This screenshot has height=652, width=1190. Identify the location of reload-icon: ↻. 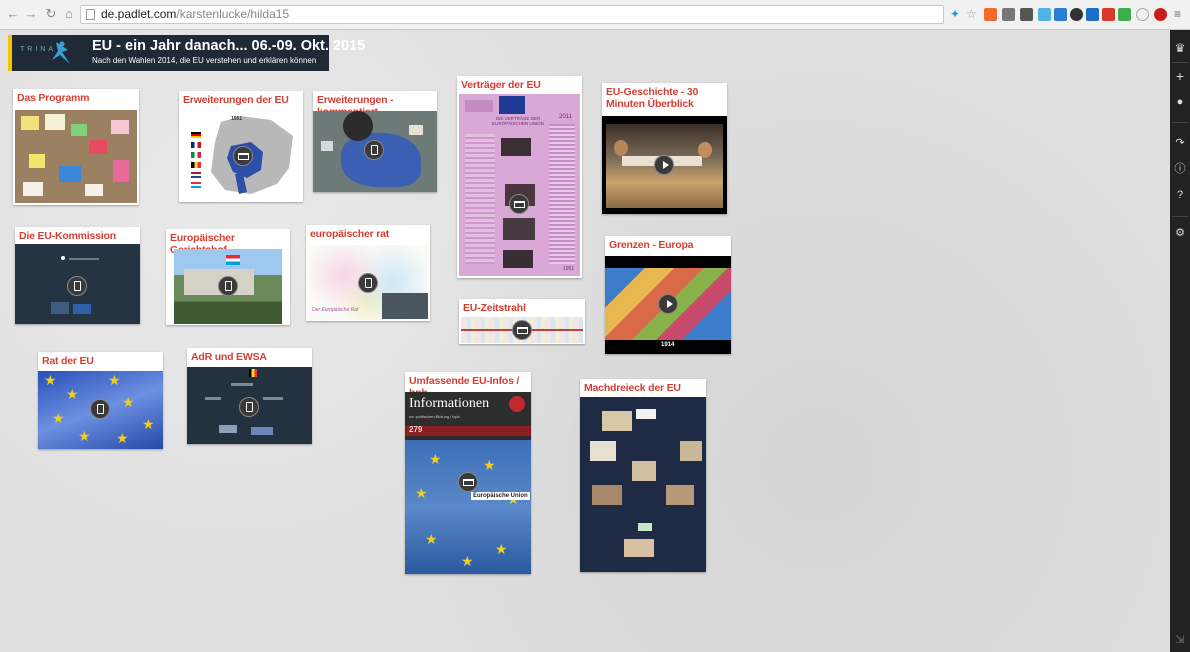
(51, 14).